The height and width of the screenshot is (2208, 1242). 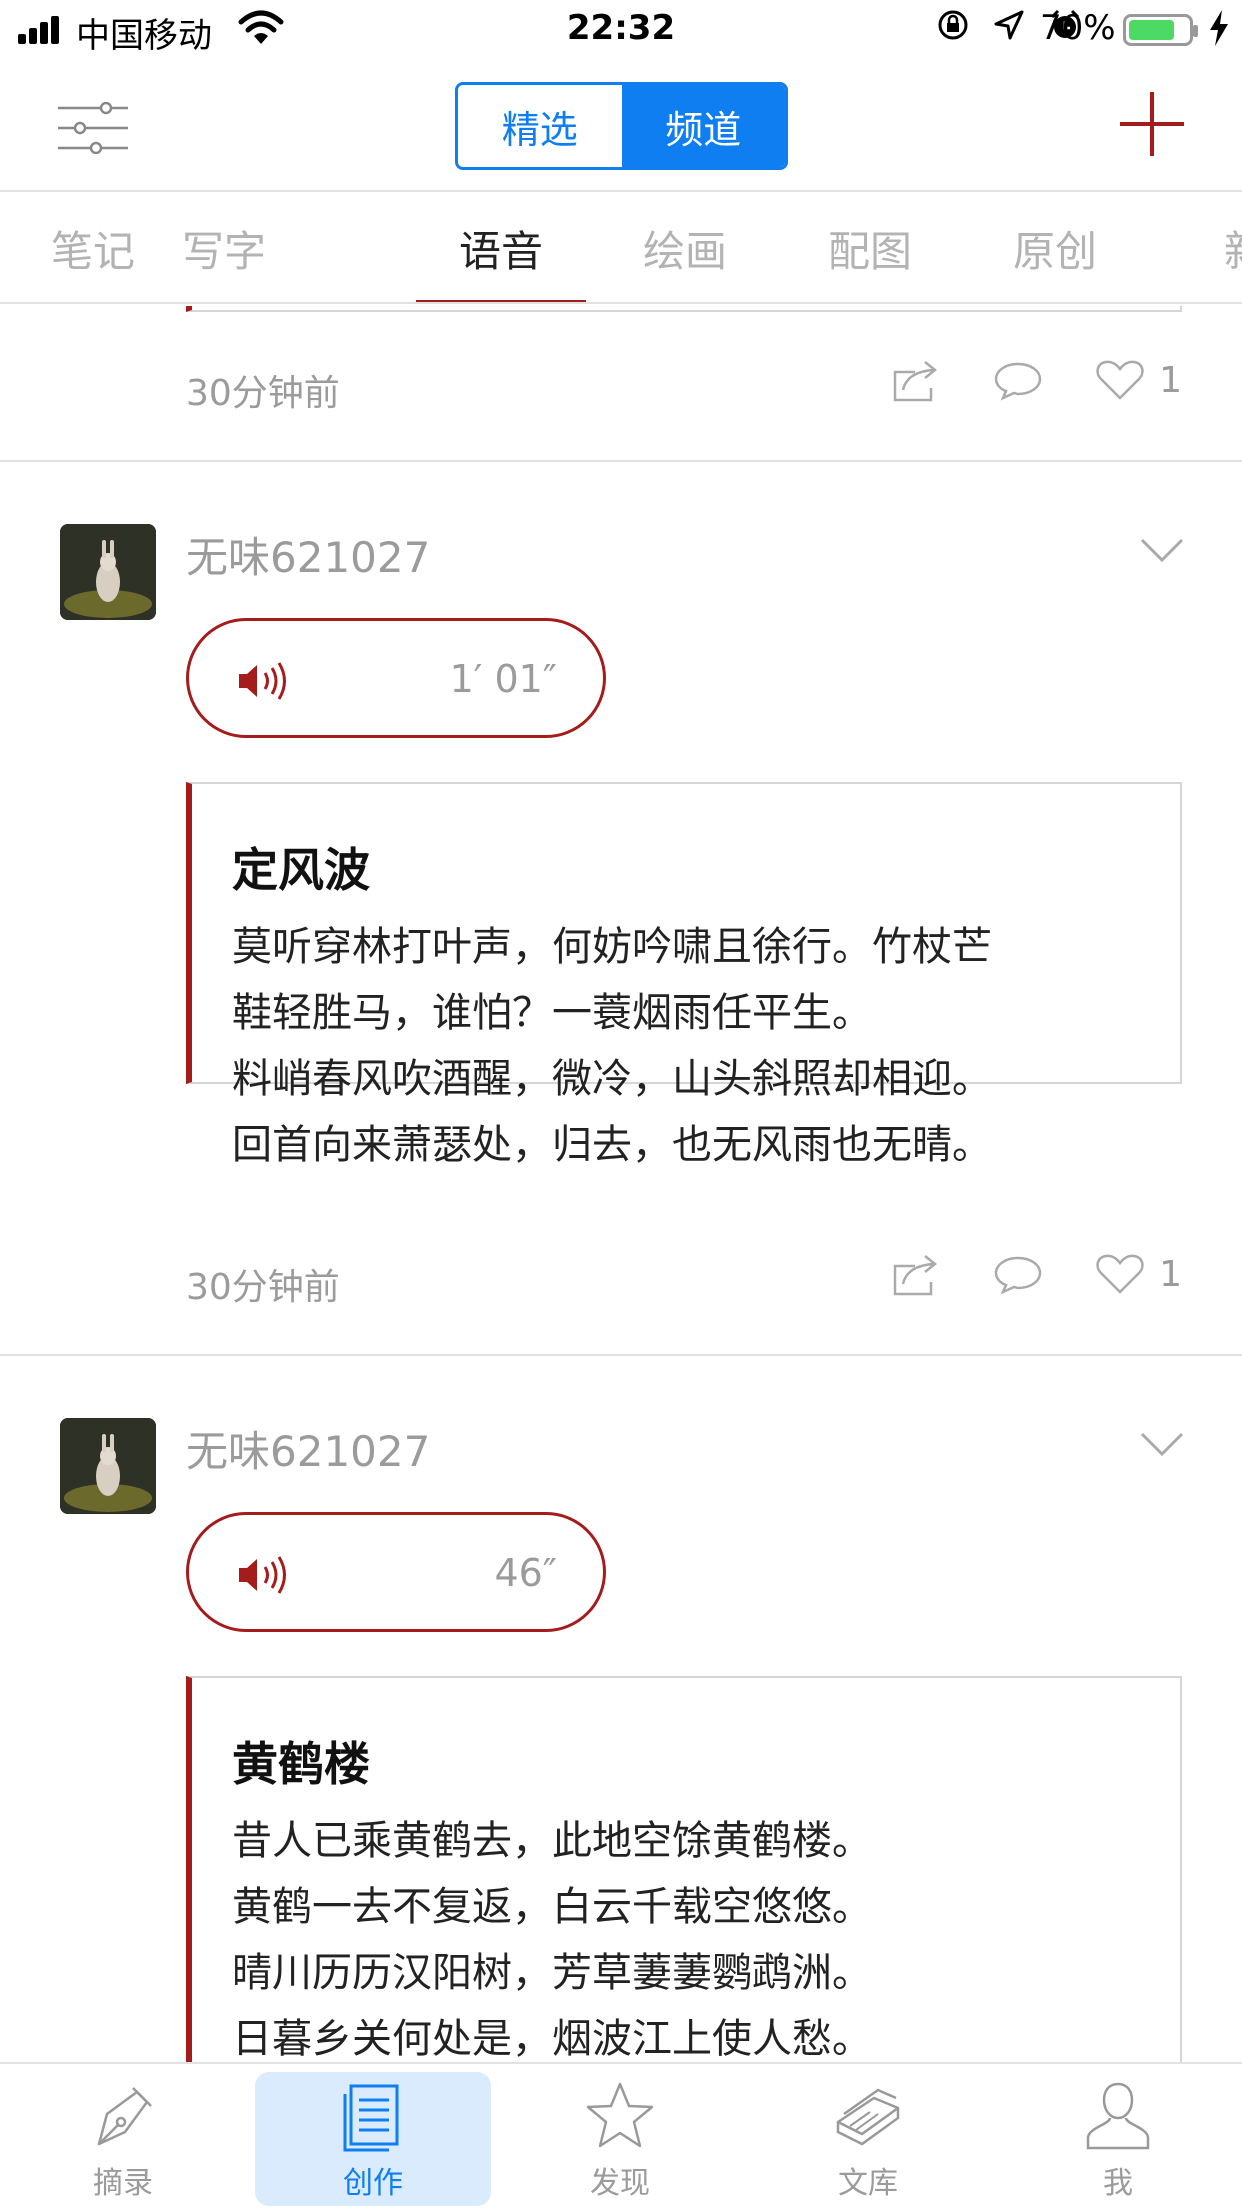 What do you see at coordinates (612, 947) in the screenshot?
I see `poem-line: 莫听穿林打叶声，何妨吟啸且徐行。竹杖芒` at bounding box center [612, 947].